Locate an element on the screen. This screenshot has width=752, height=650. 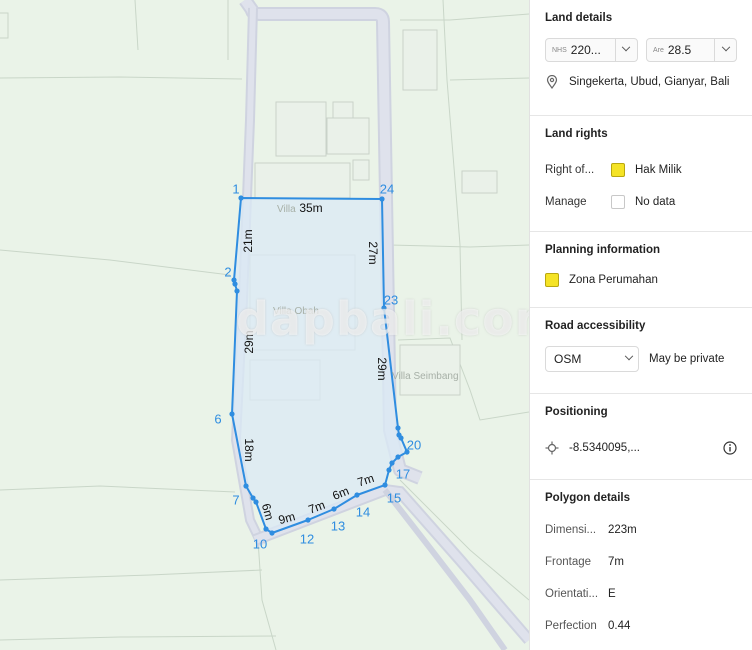
vertex-label: 1 is located at coordinates (235, 188).